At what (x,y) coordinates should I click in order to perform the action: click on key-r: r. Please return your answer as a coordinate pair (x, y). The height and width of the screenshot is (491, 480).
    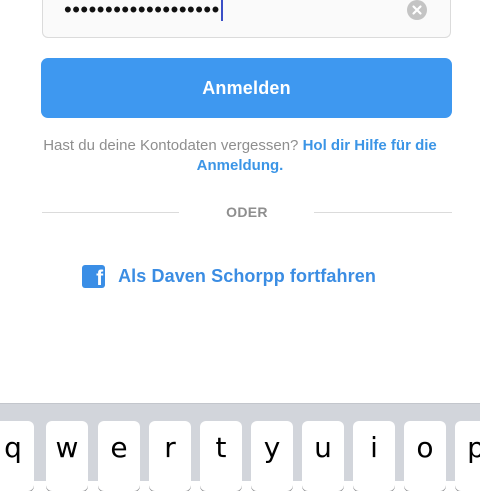
    Looking at the image, I should click on (170, 456).